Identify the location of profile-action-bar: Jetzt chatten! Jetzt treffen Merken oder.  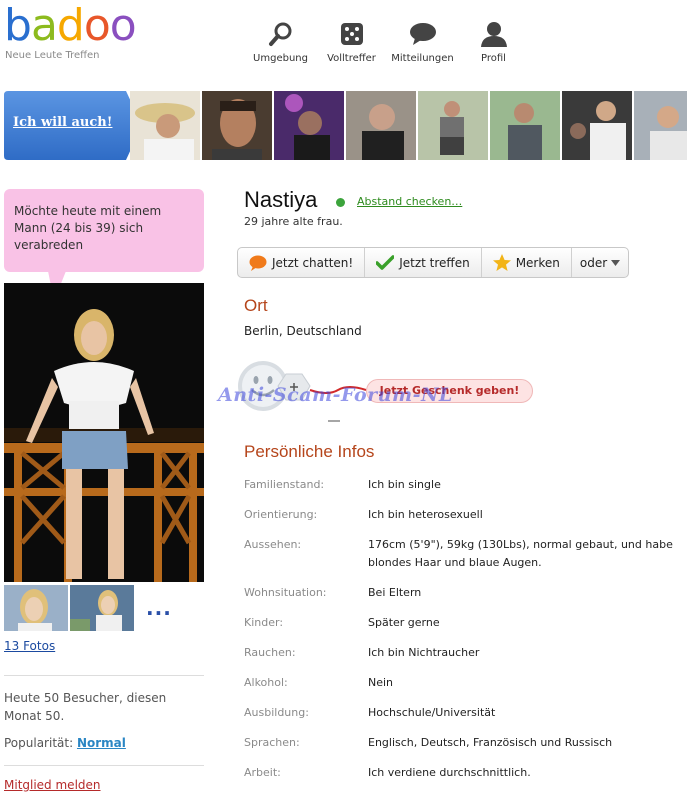
(433, 262).